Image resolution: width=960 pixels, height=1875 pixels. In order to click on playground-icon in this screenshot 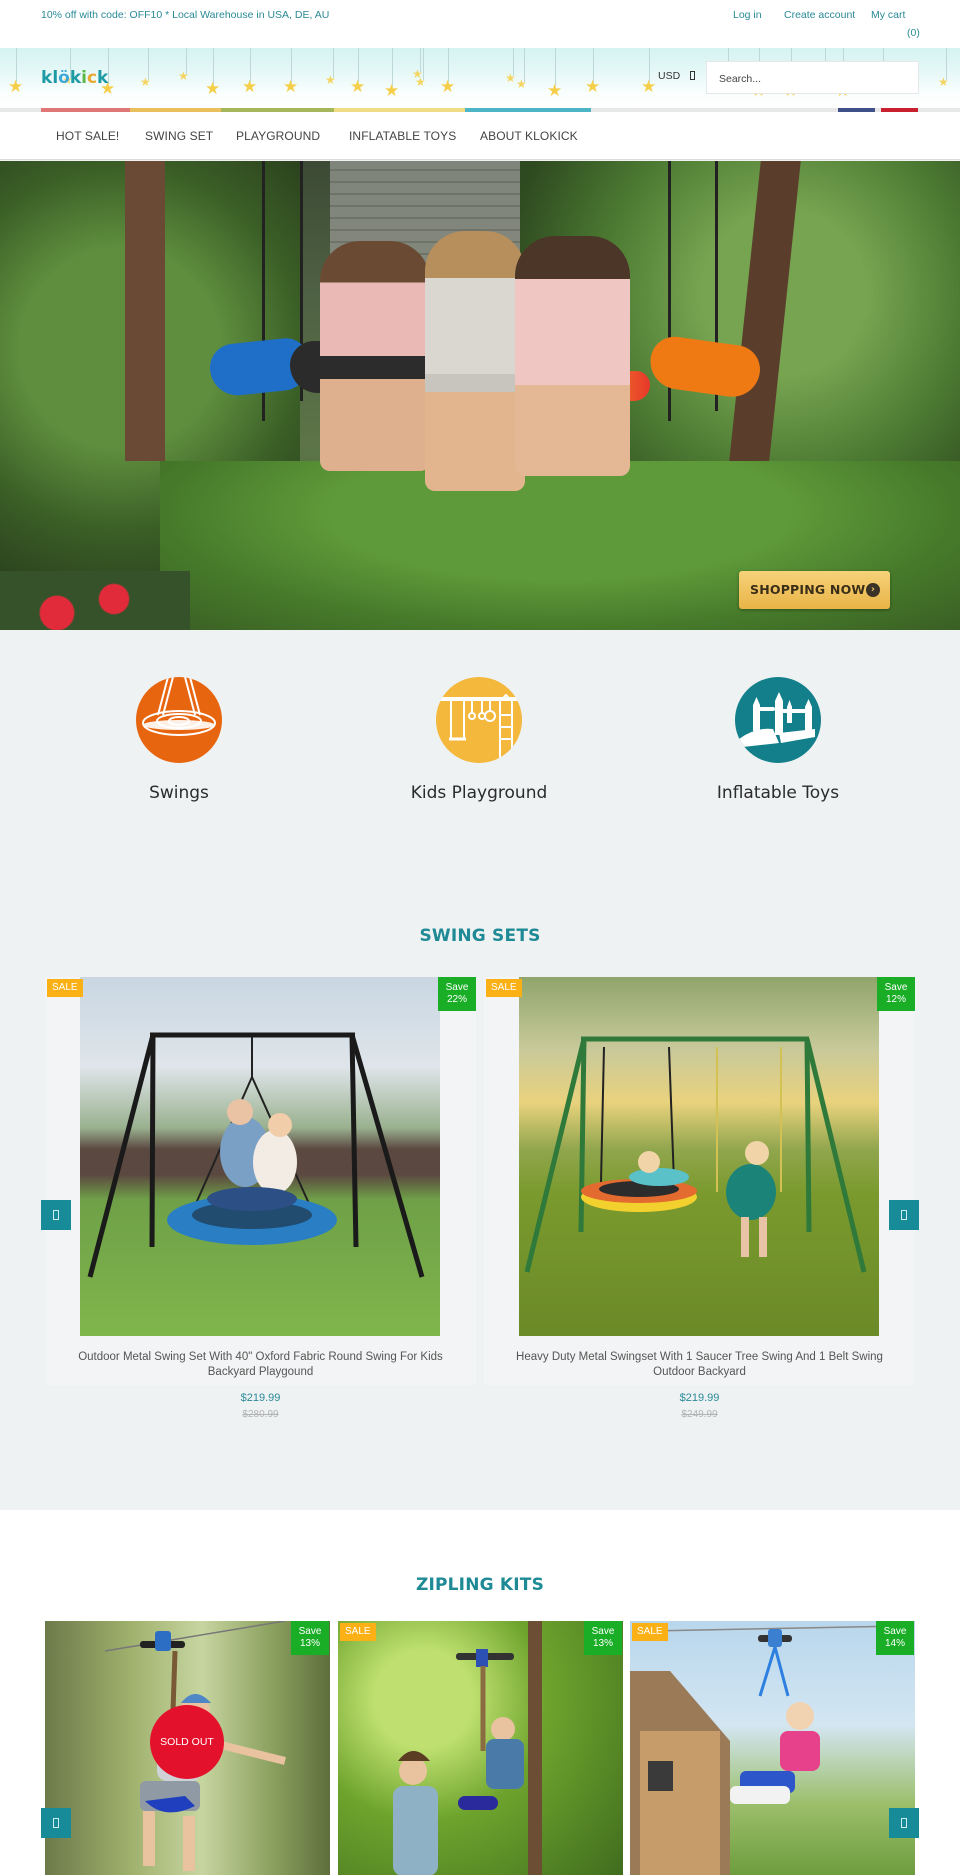, I will do `click(479, 720)`.